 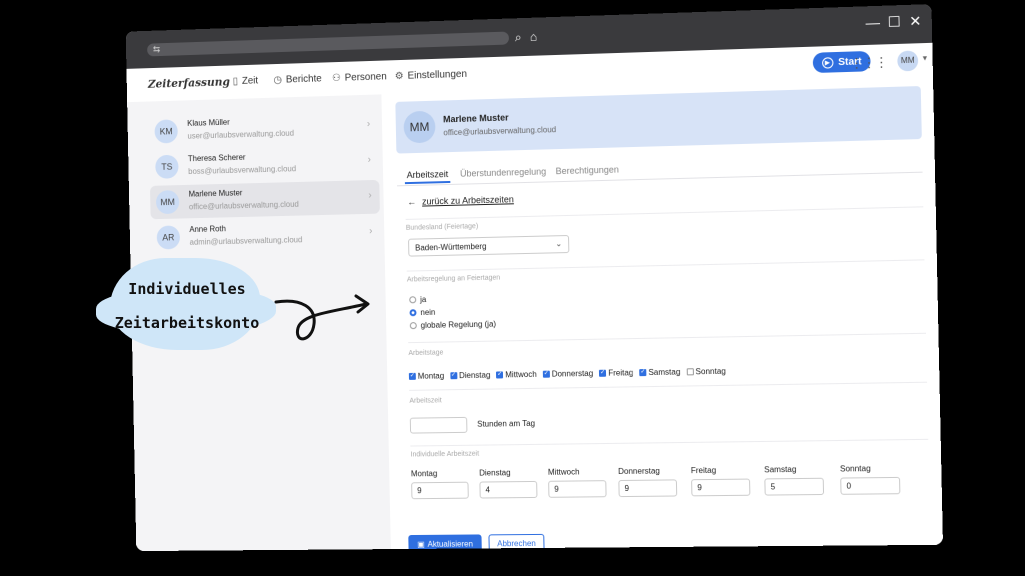 I want to click on bookmark-icon: ▯, so click(x=235, y=82).